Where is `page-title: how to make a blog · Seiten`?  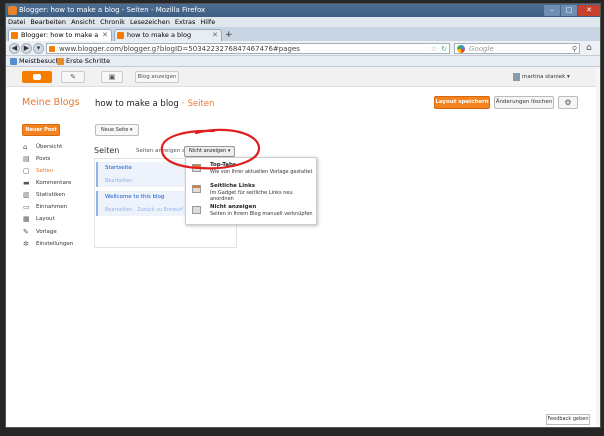 page-title: how to make a blog · Seiten is located at coordinates (154, 104).